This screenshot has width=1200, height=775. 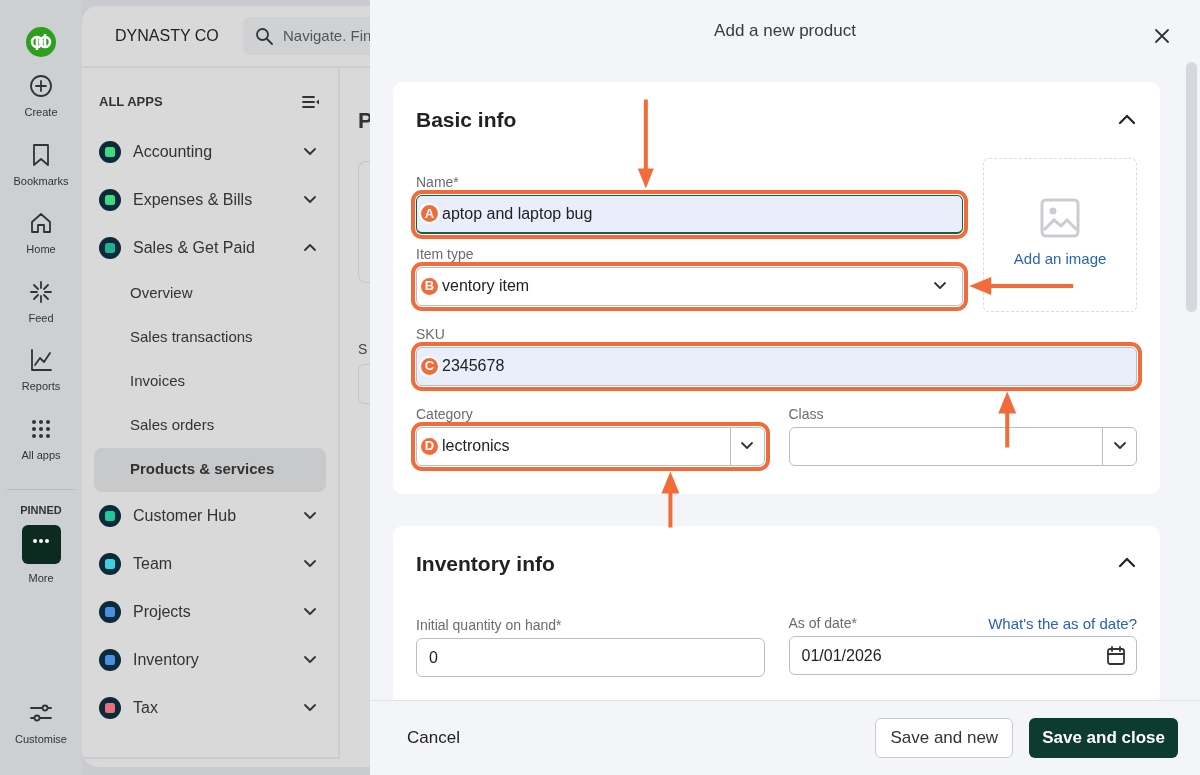 What do you see at coordinates (210, 293) in the screenshot?
I see `sidebar-subitem: Overview` at bounding box center [210, 293].